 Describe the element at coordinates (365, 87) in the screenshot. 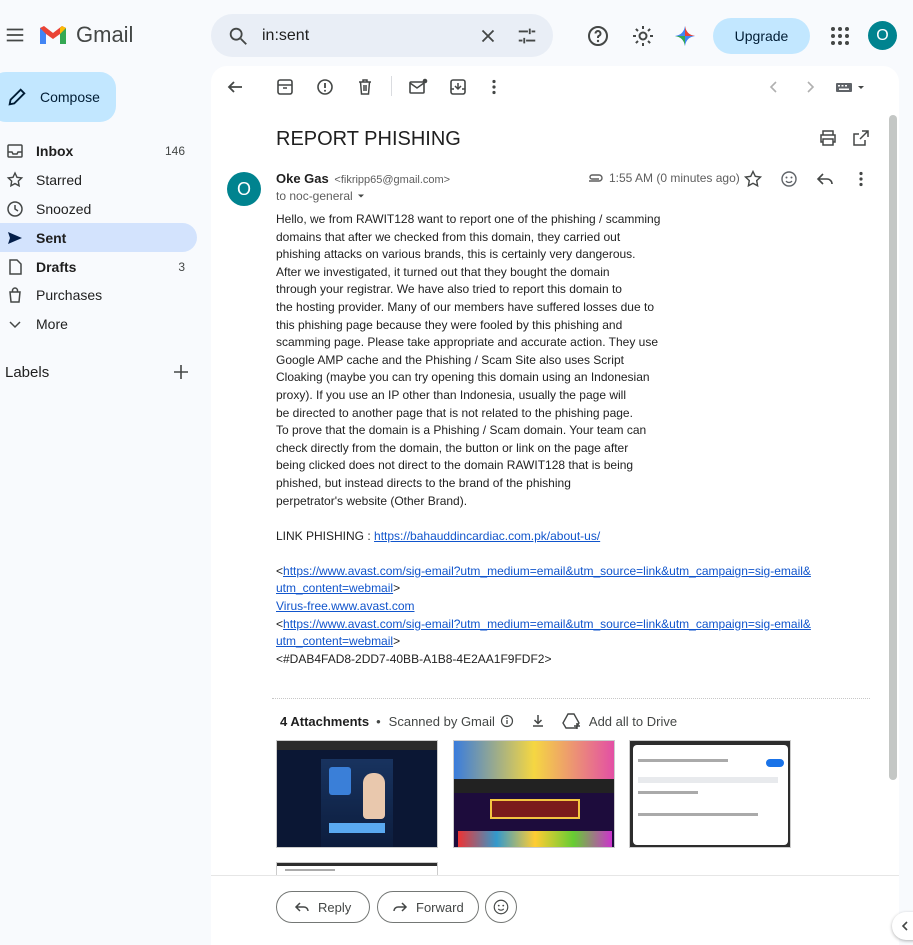

I see `delete-trash-icon` at that location.